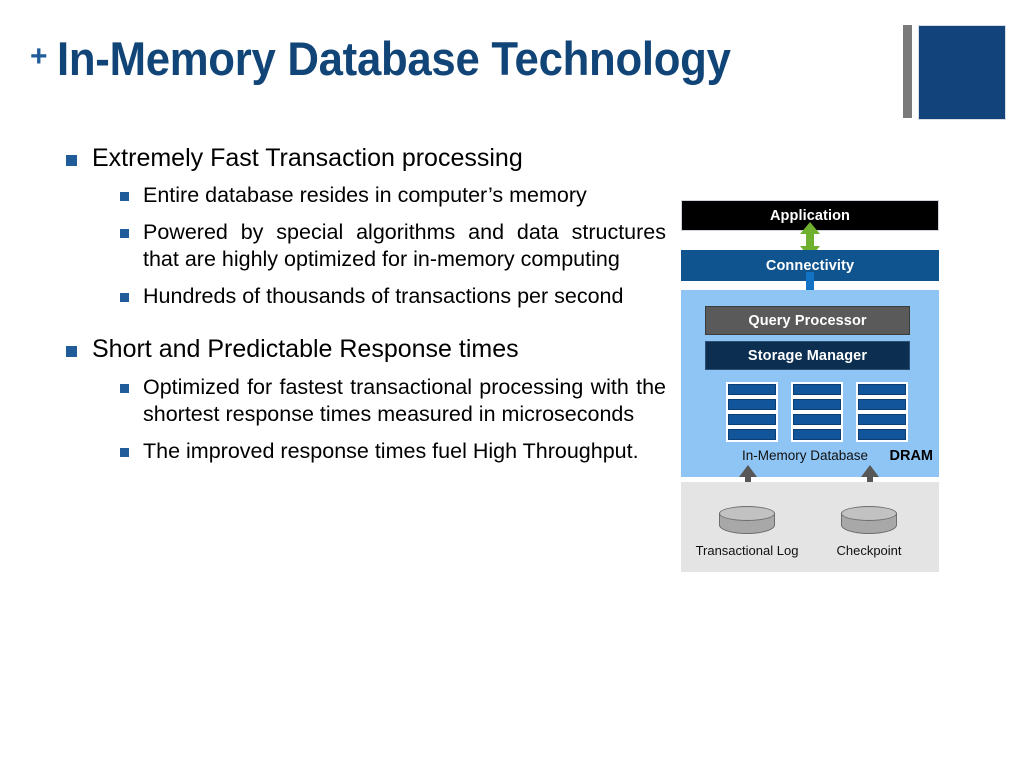  What do you see at coordinates (907, 71) in the screenshot?
I see `gray-accent-bar-icon` at bounding box center [907, 71].